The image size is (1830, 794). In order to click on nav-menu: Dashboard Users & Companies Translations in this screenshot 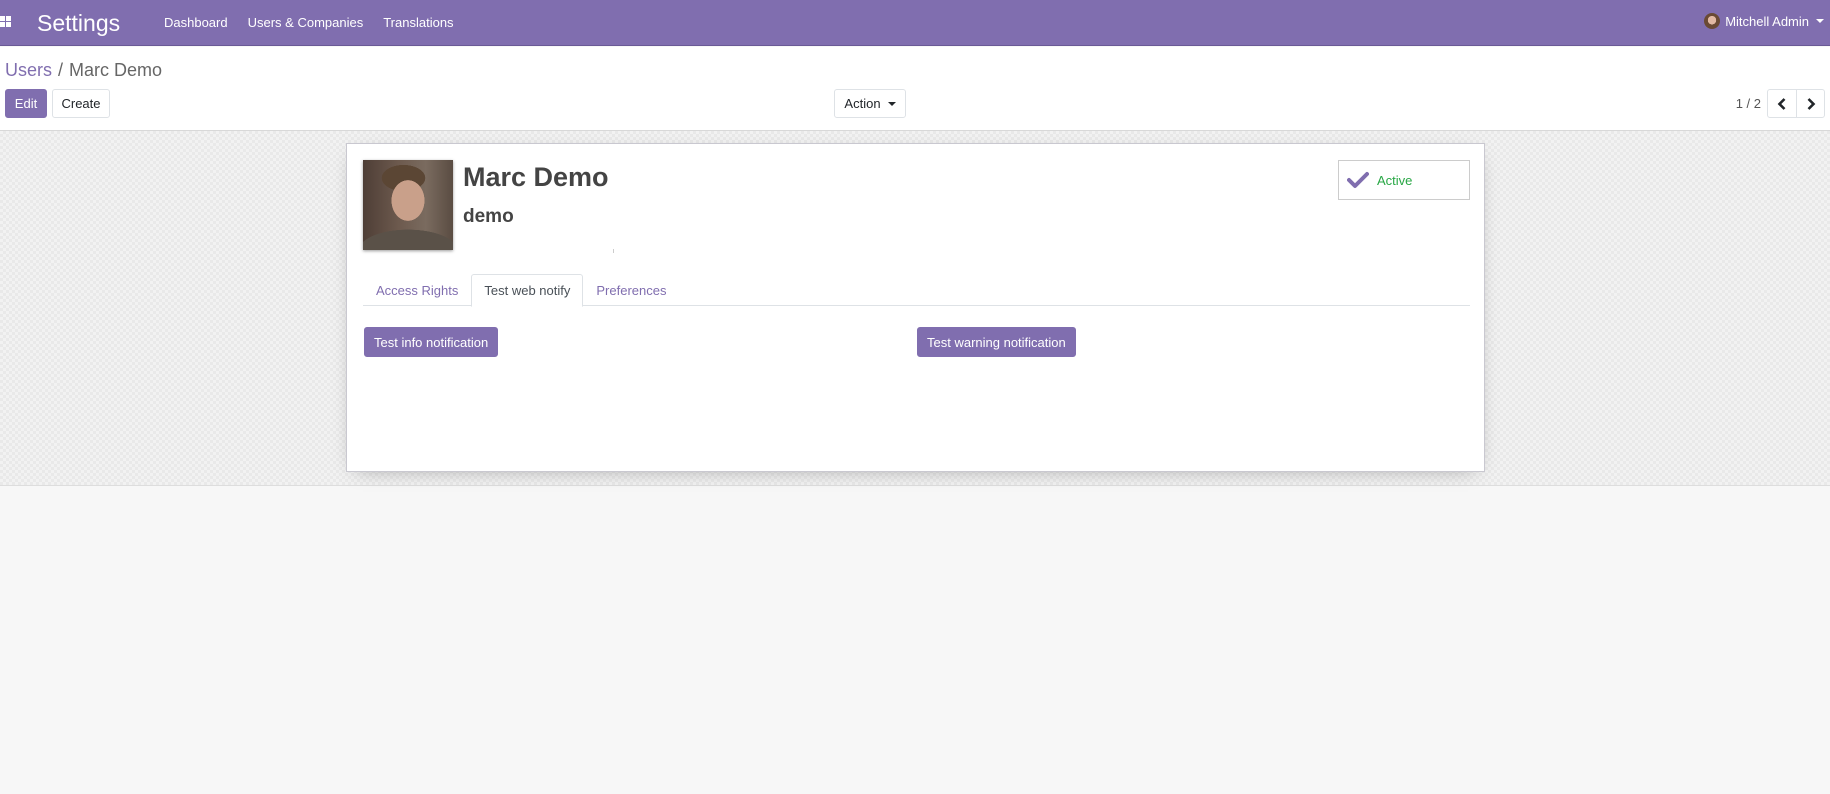, I will do `click(319, 22)`.